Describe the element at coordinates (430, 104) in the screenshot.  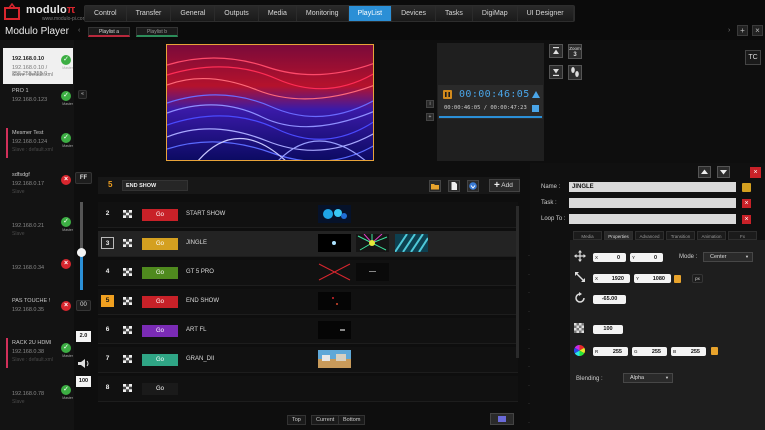
I see `preview-info-button: i` at that location.